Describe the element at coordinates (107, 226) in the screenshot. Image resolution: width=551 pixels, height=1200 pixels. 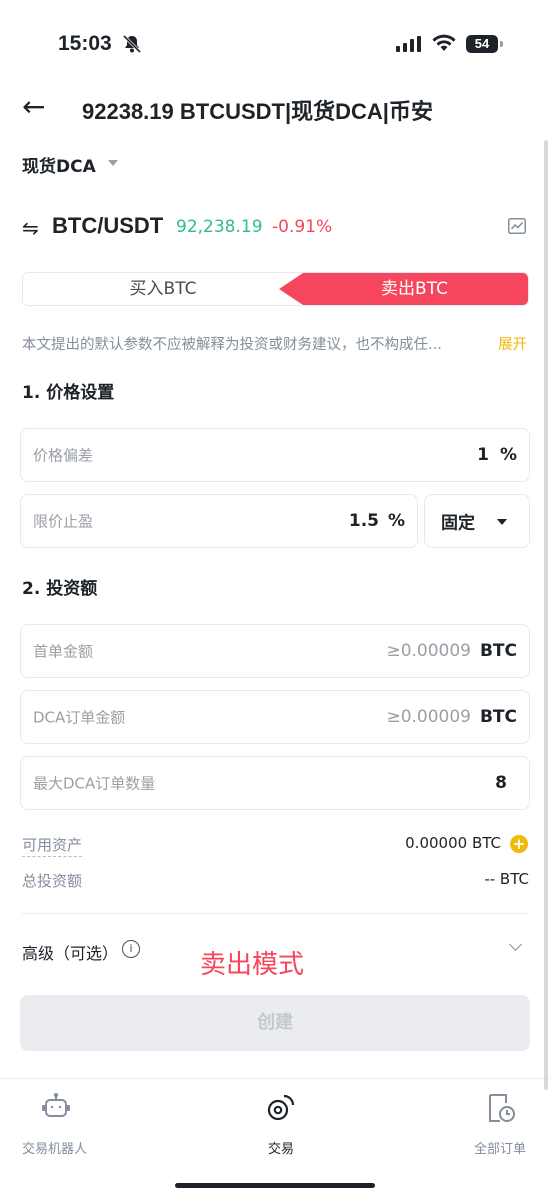
I see `trading-pair: BTC/USDT` at that location.